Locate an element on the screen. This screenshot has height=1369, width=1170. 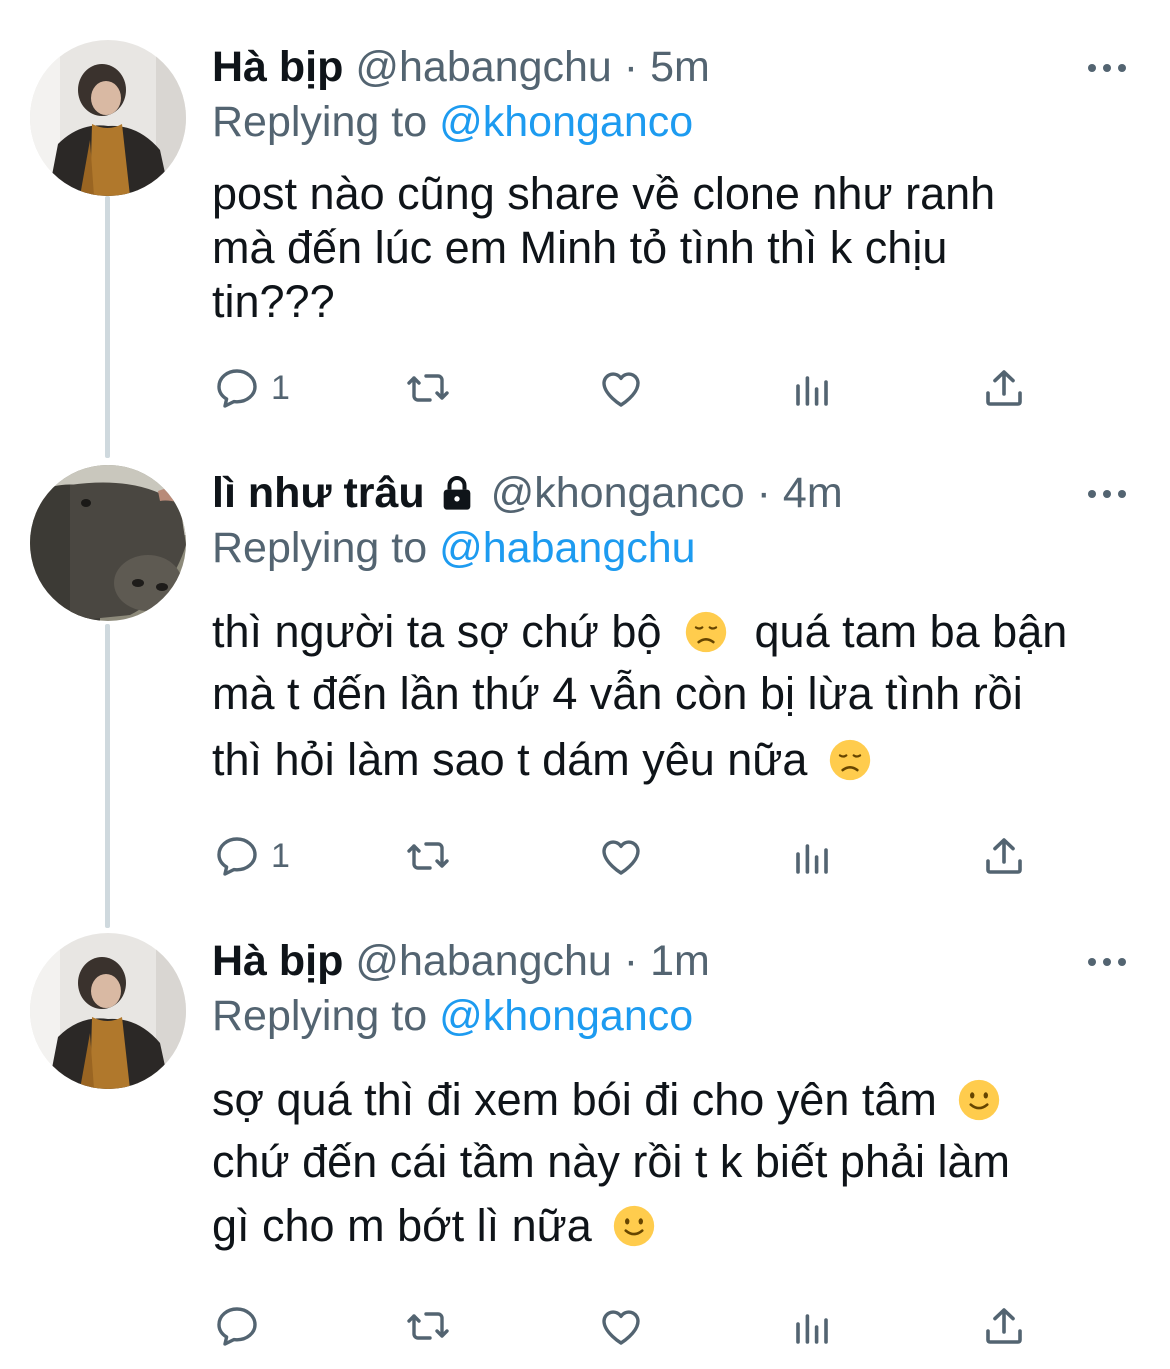
tweet-text-line: gì cho m bớt lì nữa is located at coordinates (434, 1226).